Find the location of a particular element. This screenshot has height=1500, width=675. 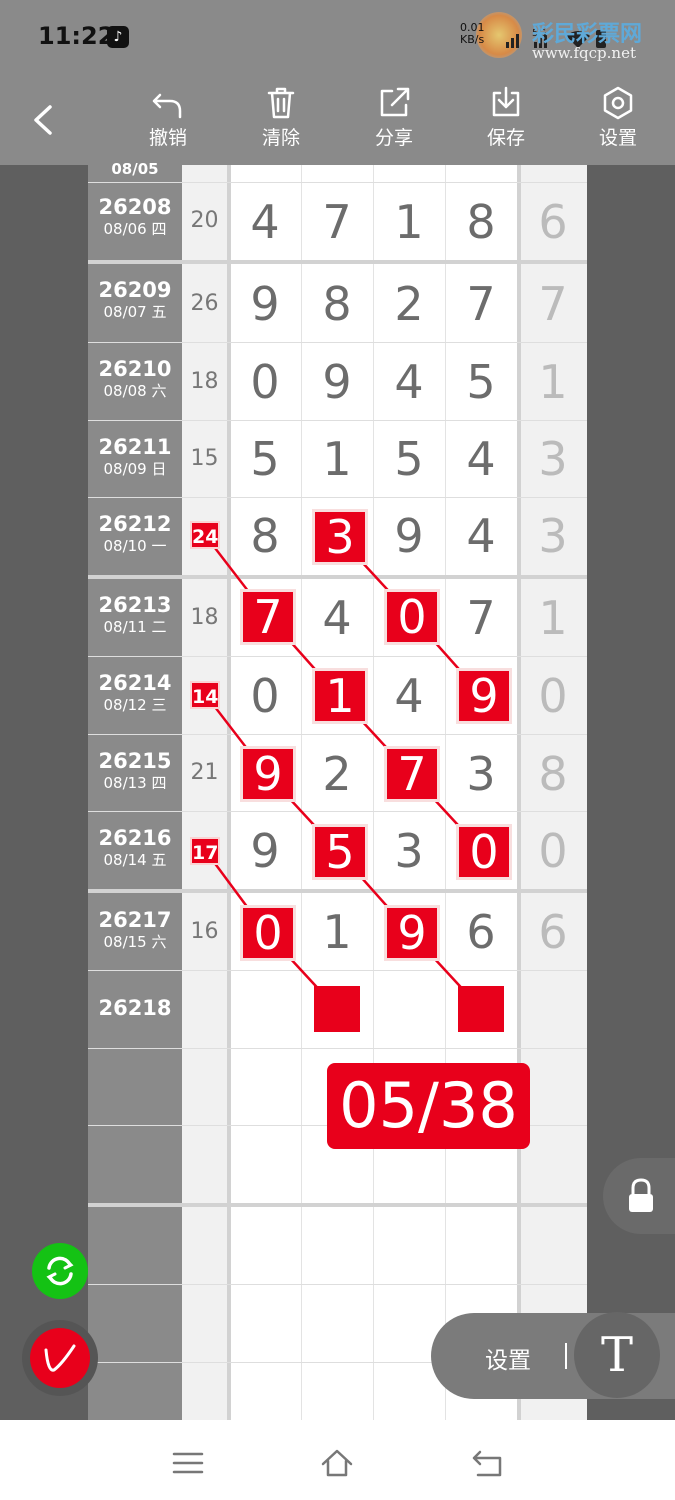

pen-icon is located at coordinates (60, 1358).